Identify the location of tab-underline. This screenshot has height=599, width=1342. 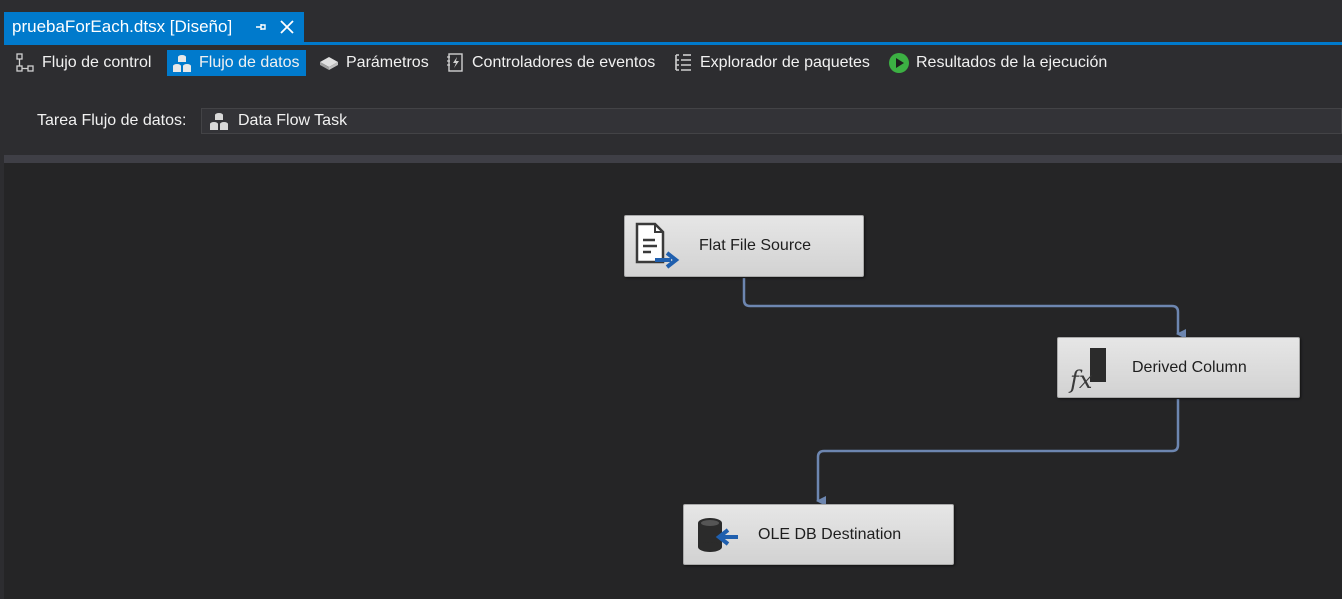
(673, 43).